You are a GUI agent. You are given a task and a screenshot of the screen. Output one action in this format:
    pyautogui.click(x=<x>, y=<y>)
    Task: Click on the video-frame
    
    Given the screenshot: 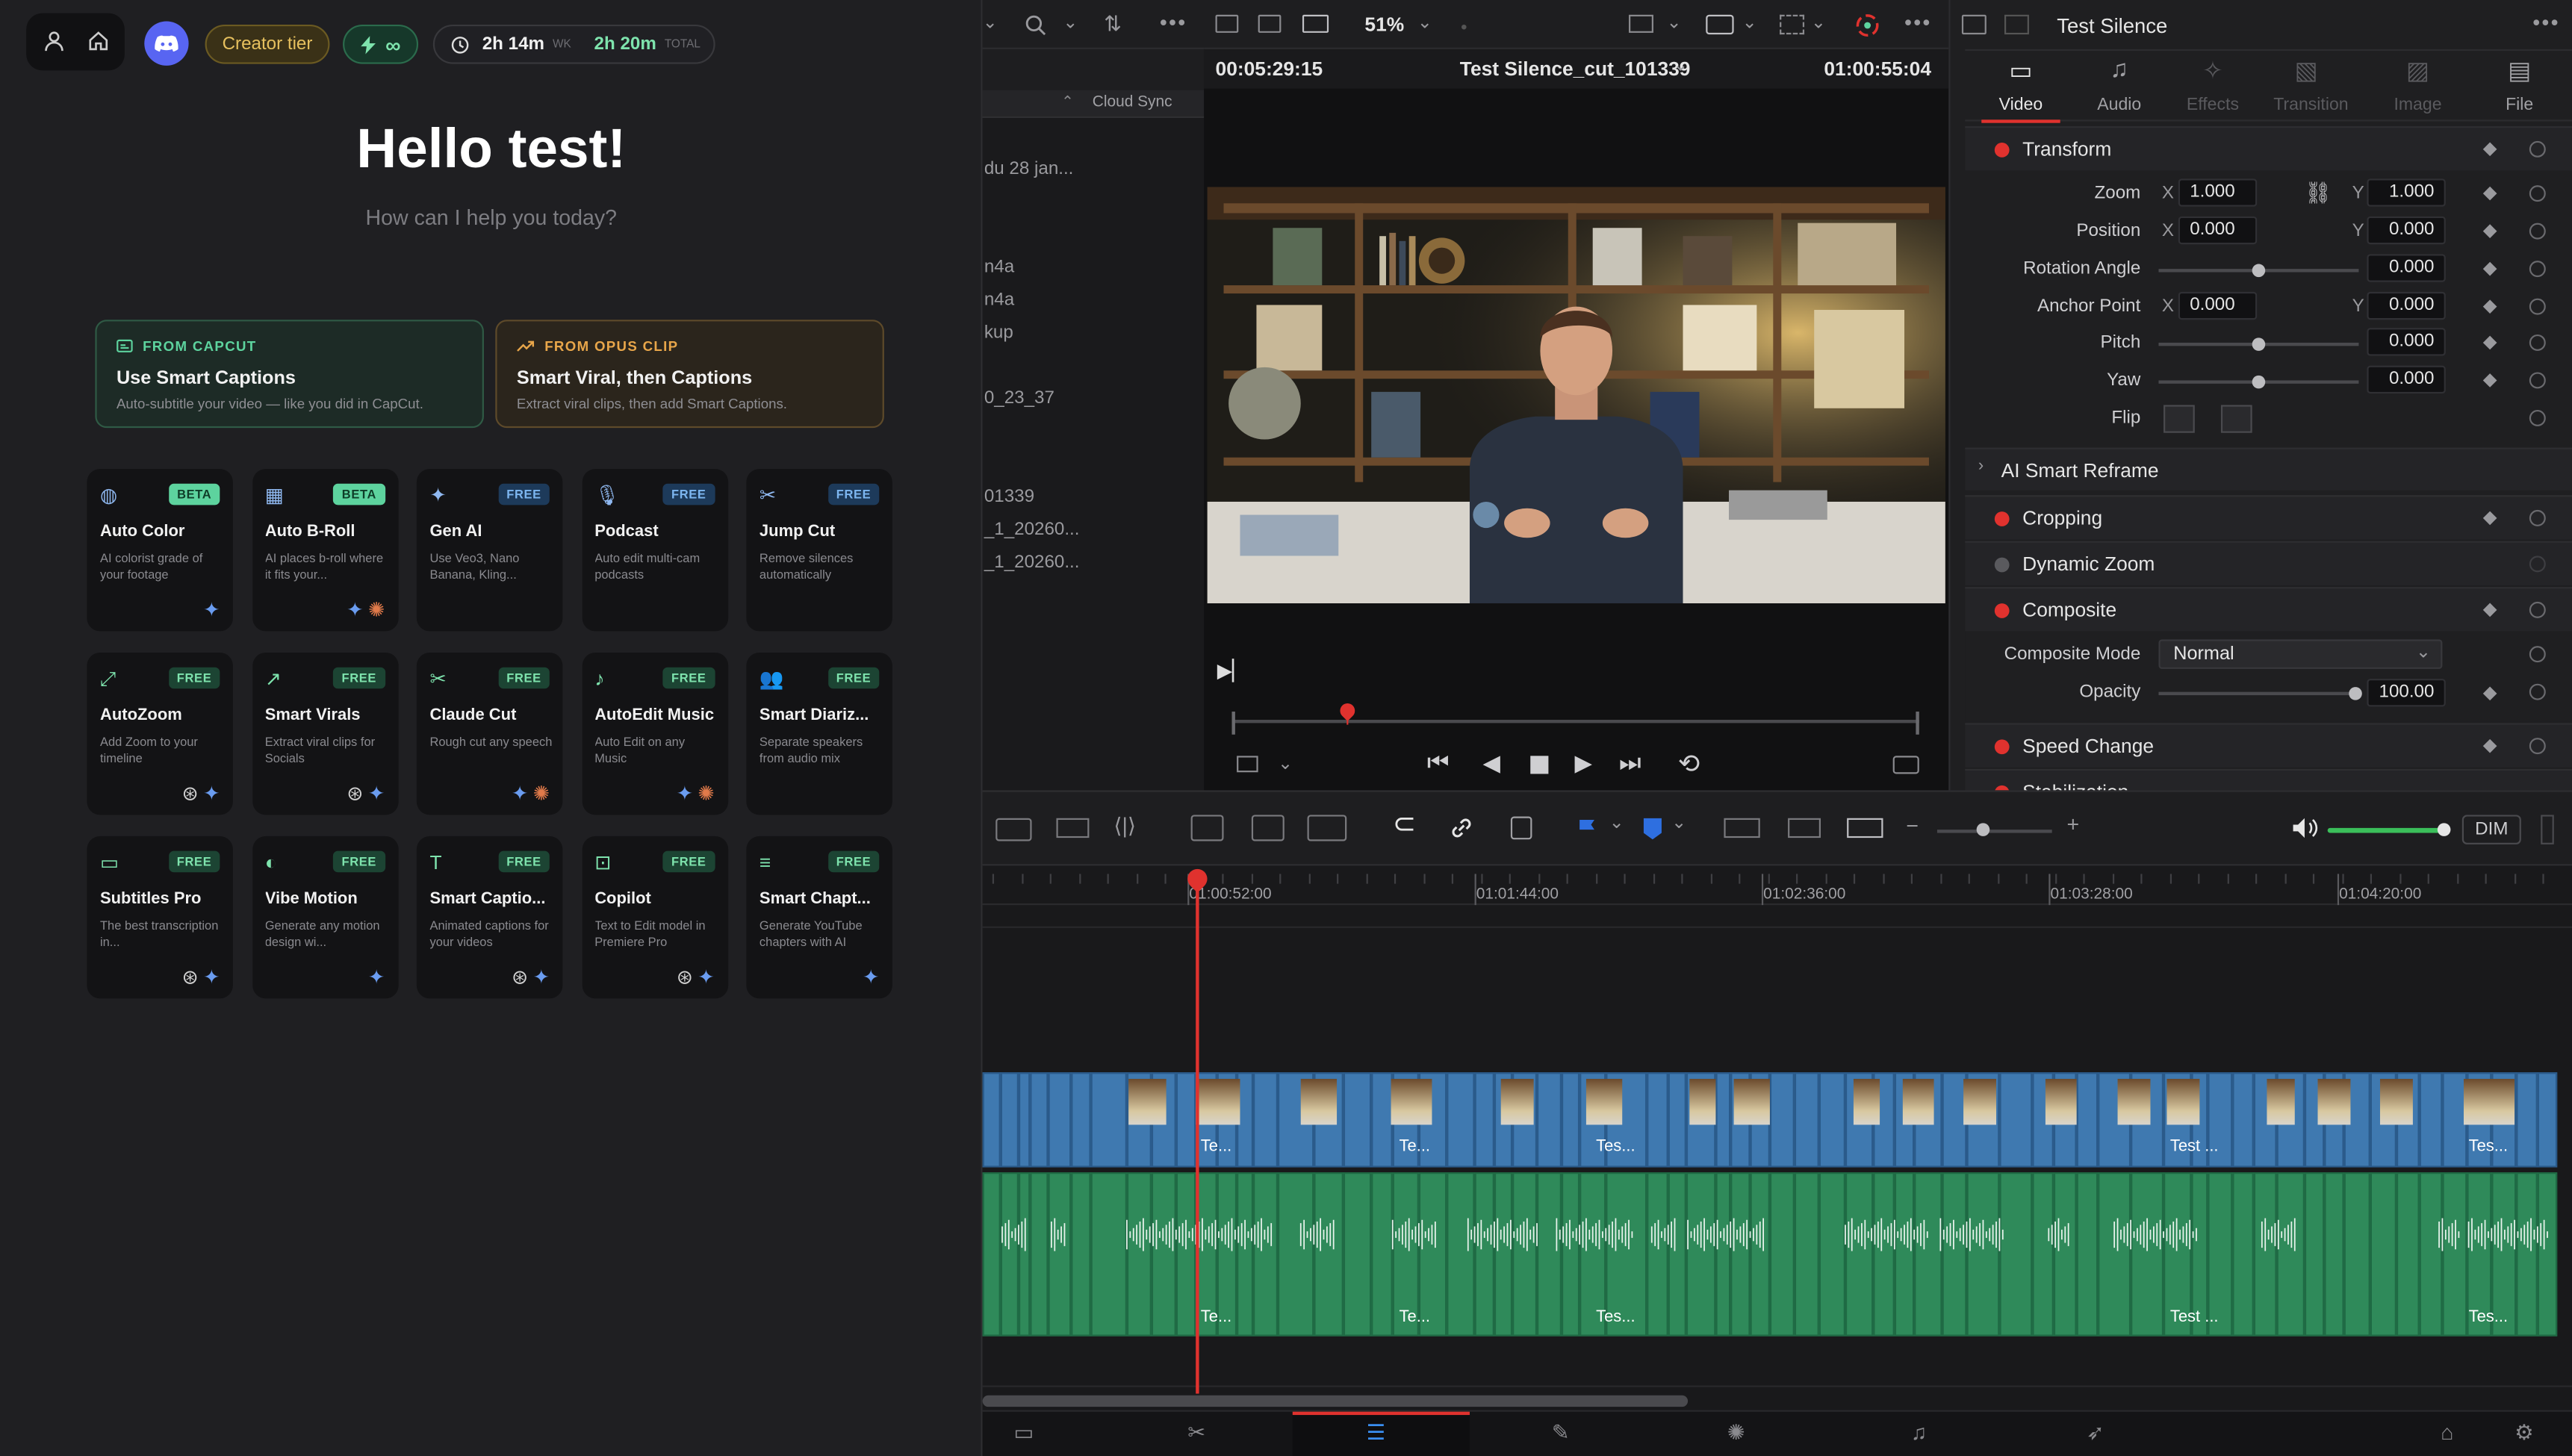 What is the action you would take?
    pyautogui.click(x=1576, y=395)
    